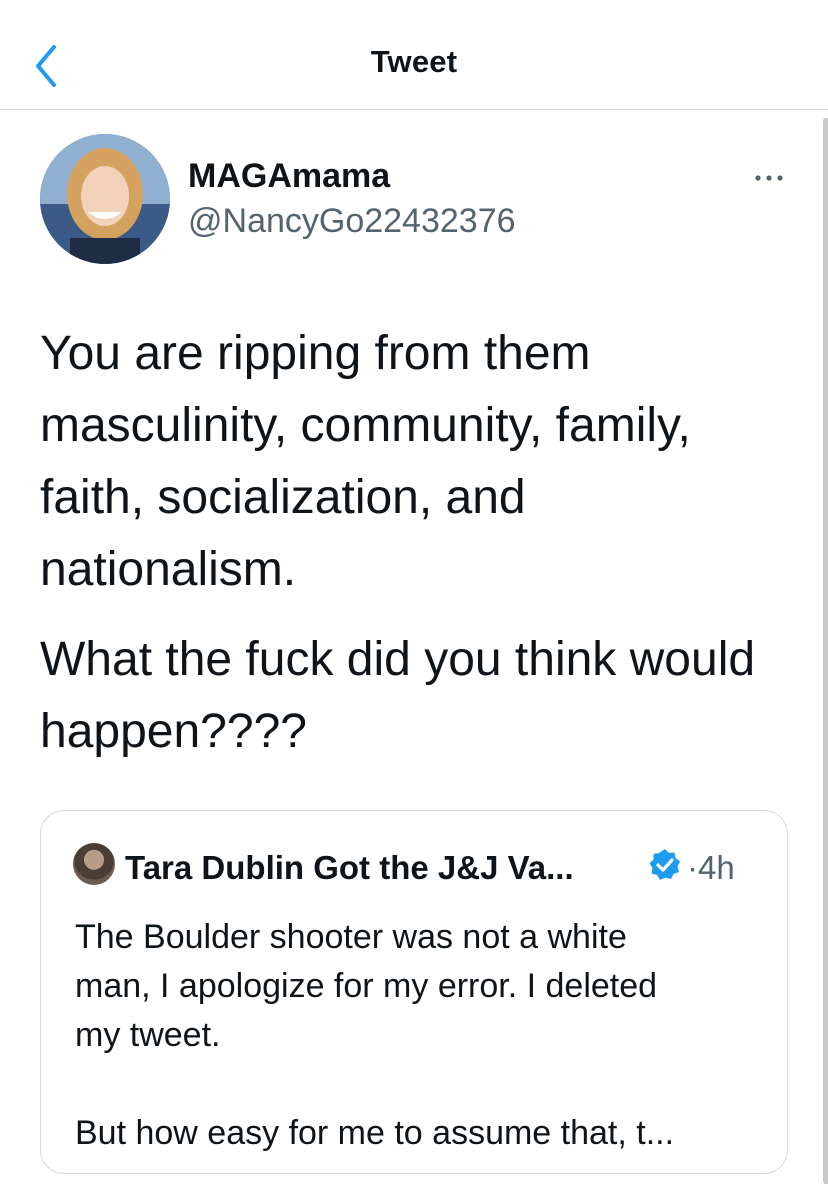  I want to click on tweet-text-line: You are ripping from them, so click(315, 353).